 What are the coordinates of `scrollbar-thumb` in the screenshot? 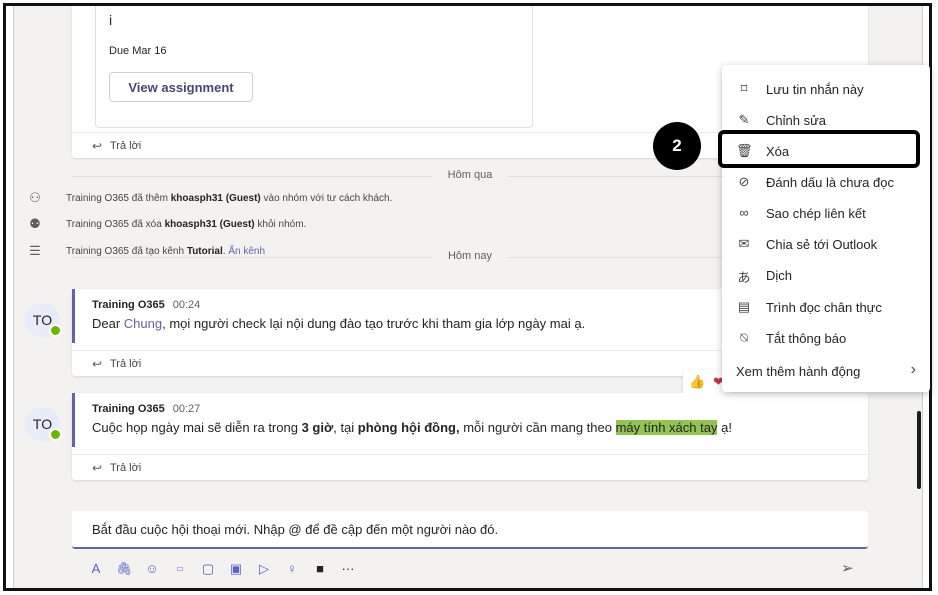 It's located at (919, 450).